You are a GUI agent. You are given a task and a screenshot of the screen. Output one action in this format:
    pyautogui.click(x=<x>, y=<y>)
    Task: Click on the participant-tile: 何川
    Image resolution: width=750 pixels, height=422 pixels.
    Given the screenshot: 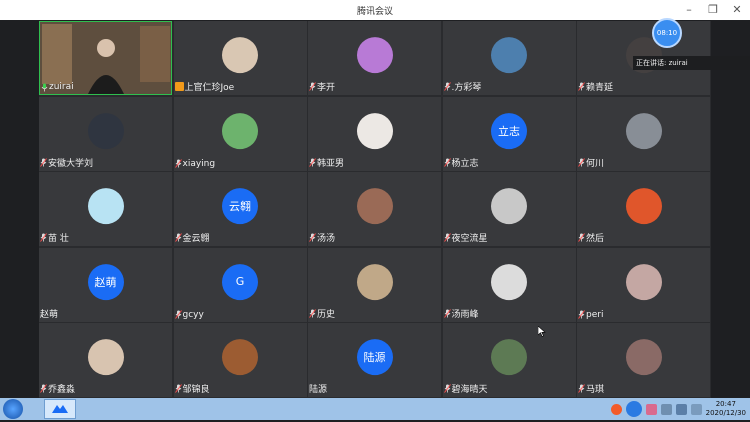 What is the action you would take?
    pyautogui.click(x=643, y=133)
    